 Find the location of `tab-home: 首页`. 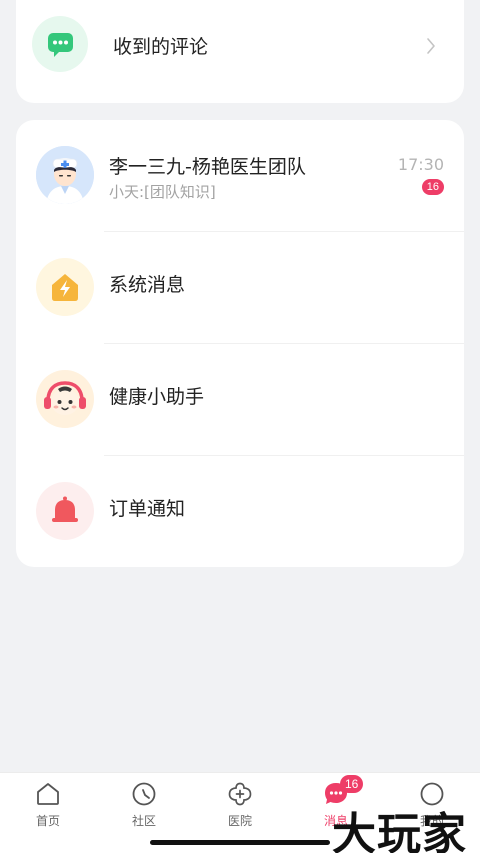

tab-home: 首页 is located at coordinates (48, 807).